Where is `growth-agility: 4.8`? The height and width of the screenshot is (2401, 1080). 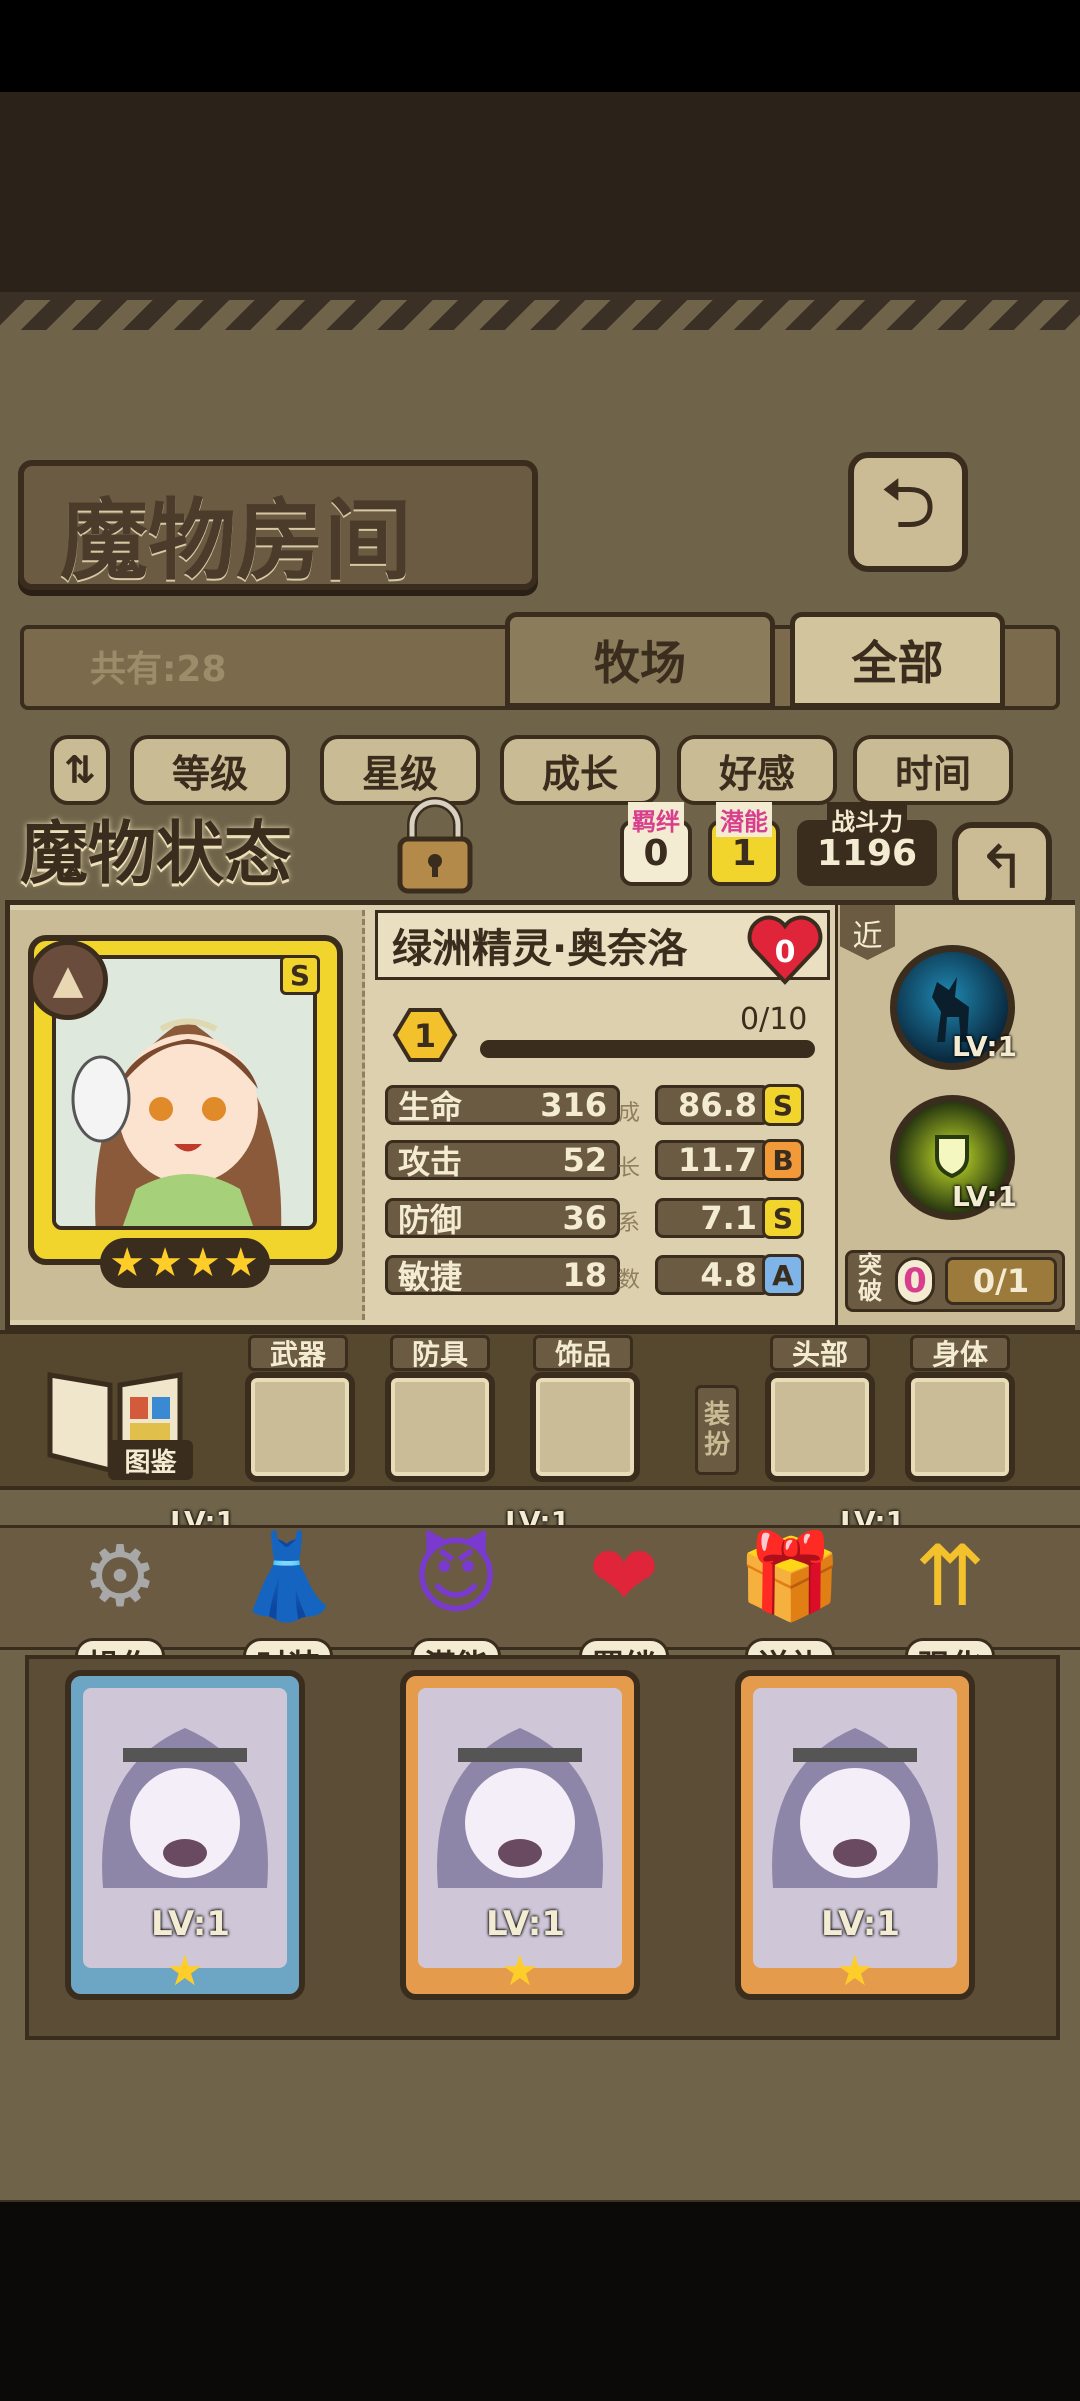
growth-agility: 4.8 is located at coordinates (712, 1275).